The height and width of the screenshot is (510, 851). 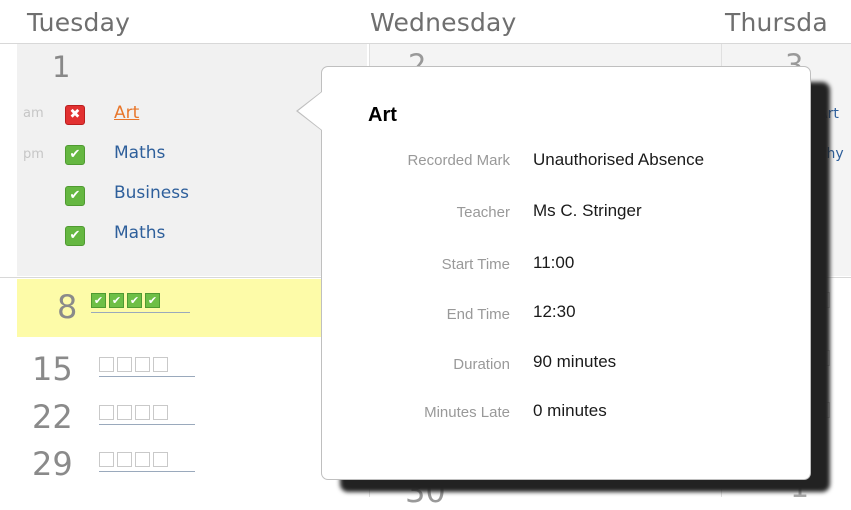 What do you see at coordinates (52, 369) in the screenshot?
I see `date-number: 15` at bounding box center [52, 369].